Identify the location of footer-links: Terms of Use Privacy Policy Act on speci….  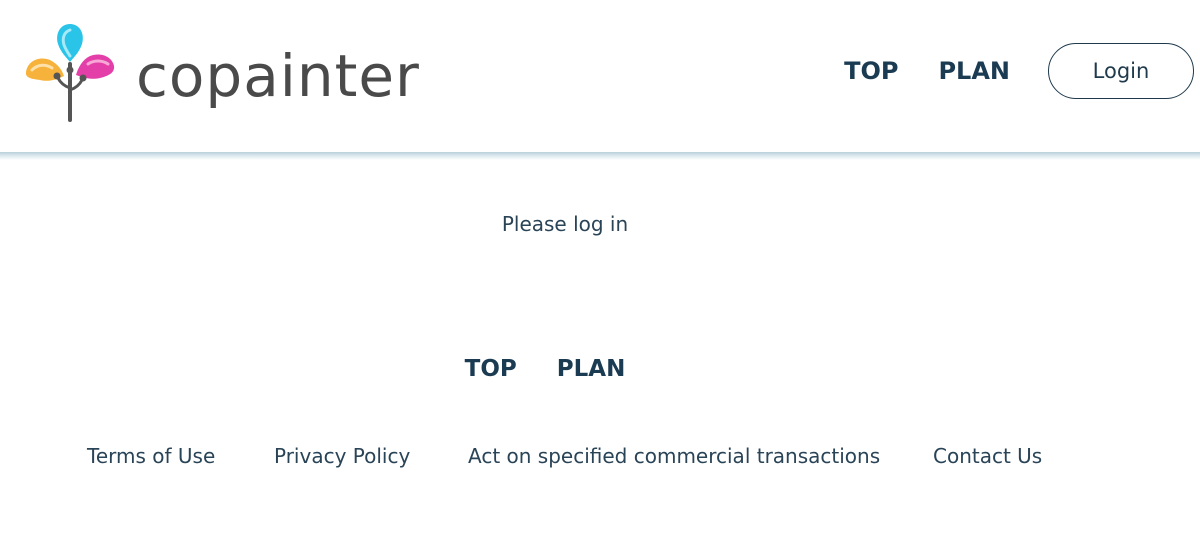
(600, 460).